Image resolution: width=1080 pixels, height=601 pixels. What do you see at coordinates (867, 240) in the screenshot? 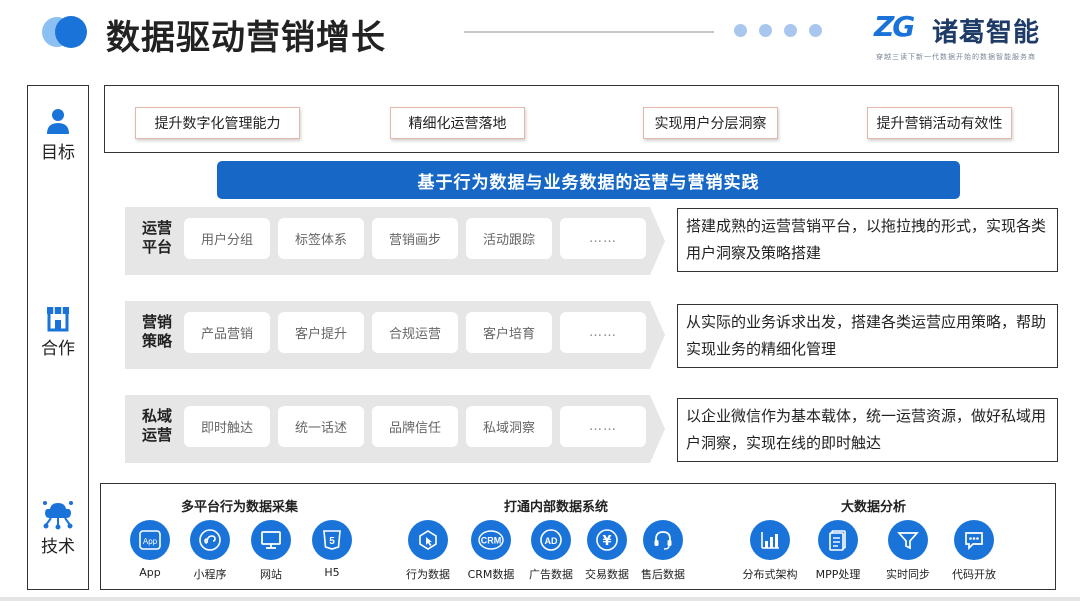
I see `row-description: 搭建成熟的运营营销平台，以拖拉拽的形式，实现各类用户洞察及策略搭建` at bounding box center [867, 240].